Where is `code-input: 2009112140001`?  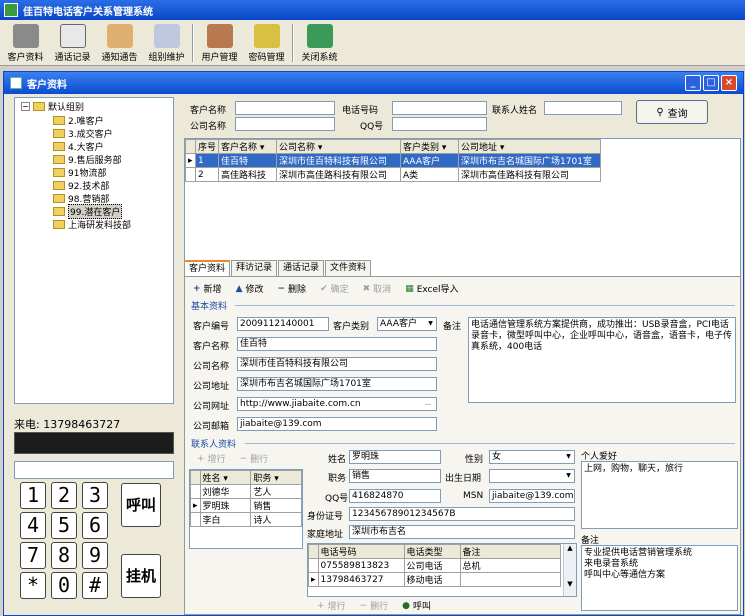
code-input: 2009112140001 is located at coordinates (283, 324).